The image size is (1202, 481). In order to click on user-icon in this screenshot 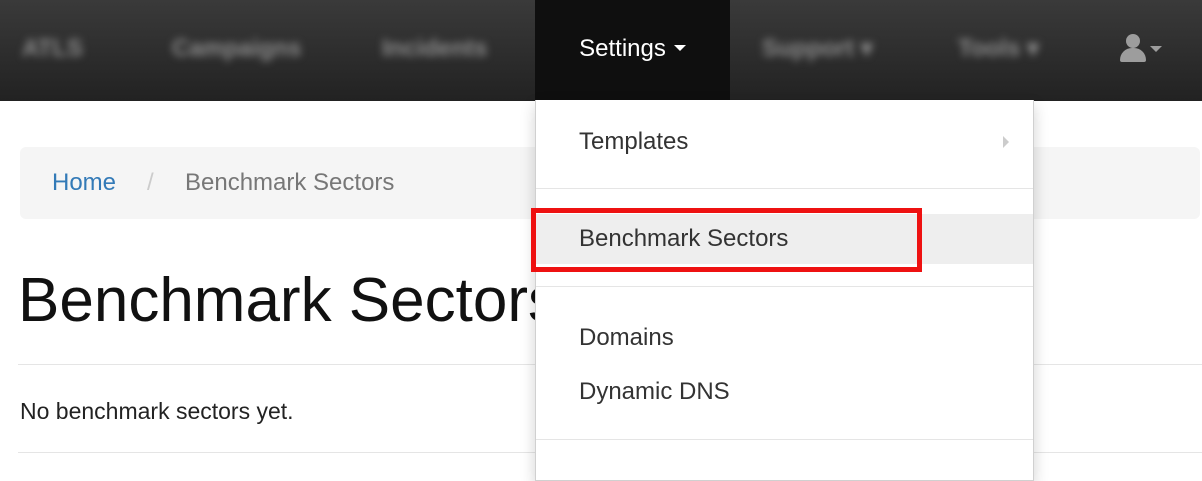, I will do `click(1133, 50)`.